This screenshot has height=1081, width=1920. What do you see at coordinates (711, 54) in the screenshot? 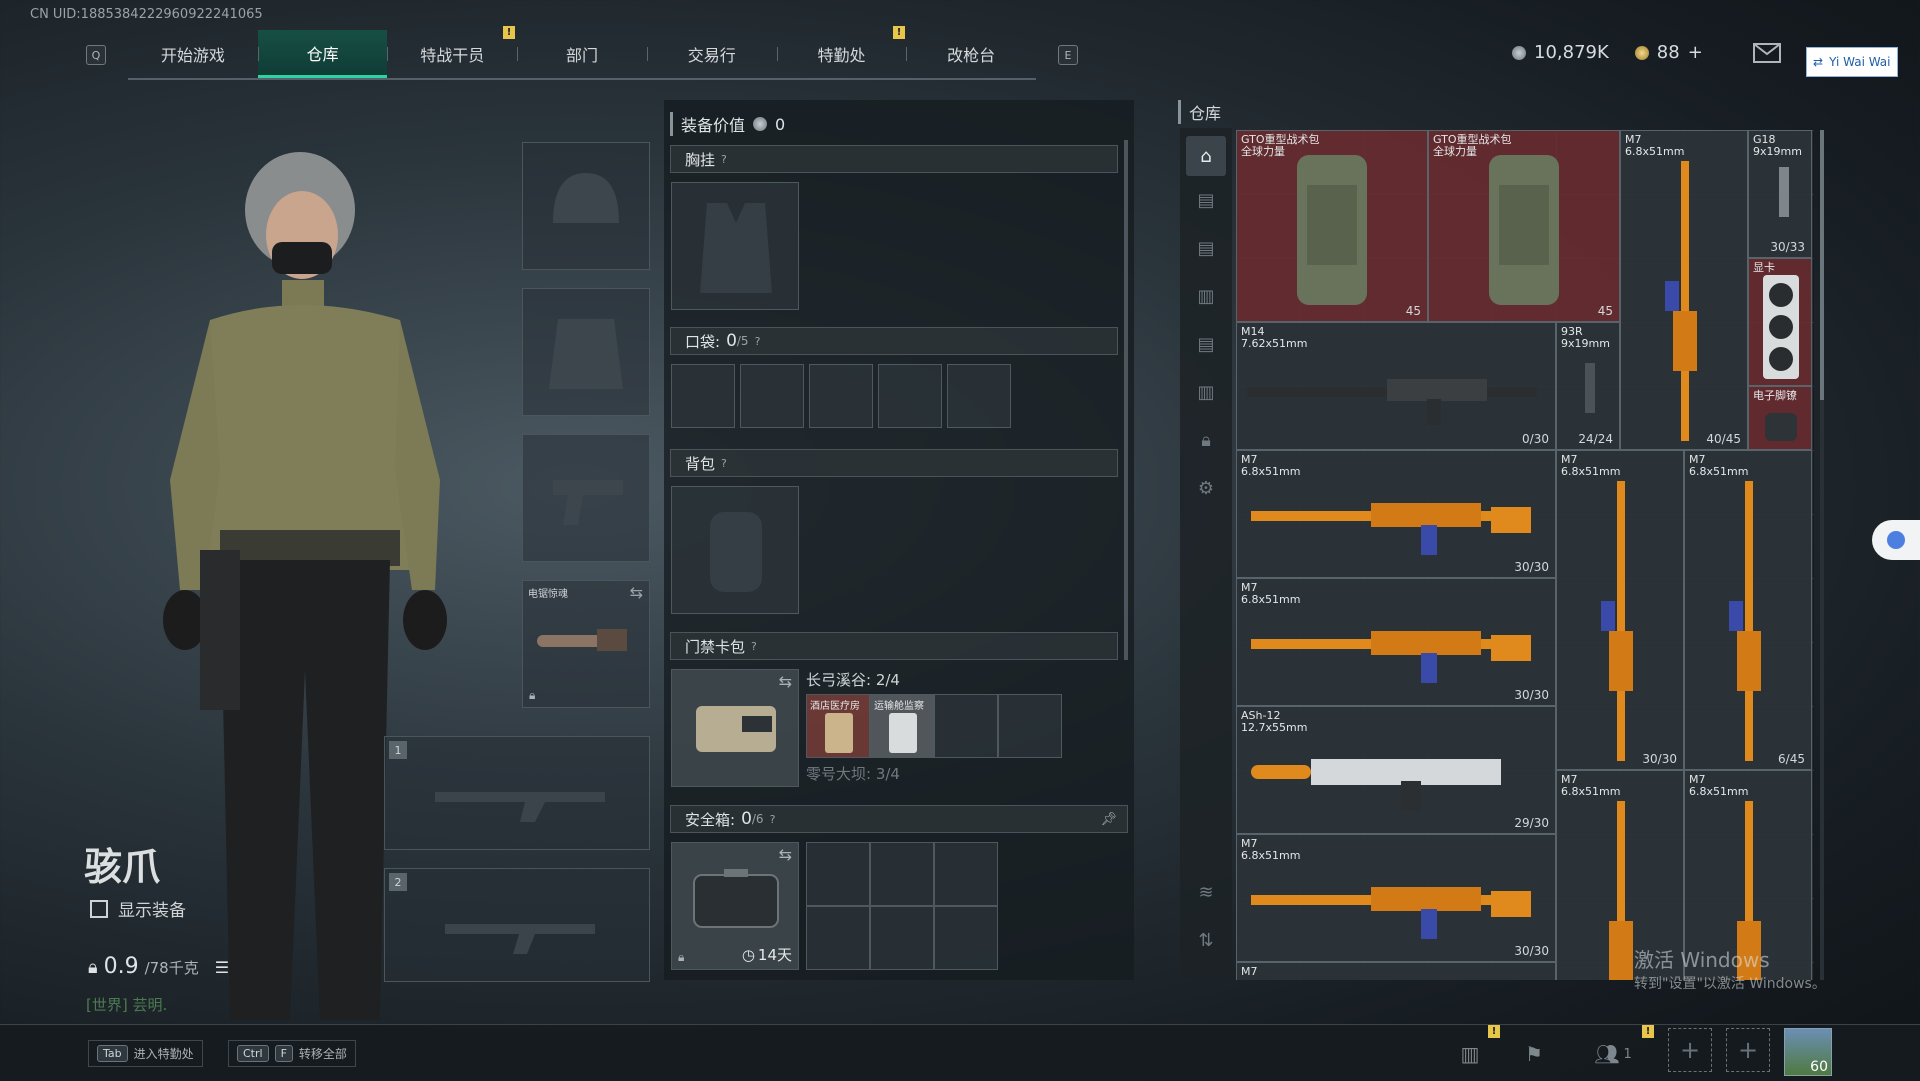
I see `tab-trading: 交易行` at bounding box center [711, 54].